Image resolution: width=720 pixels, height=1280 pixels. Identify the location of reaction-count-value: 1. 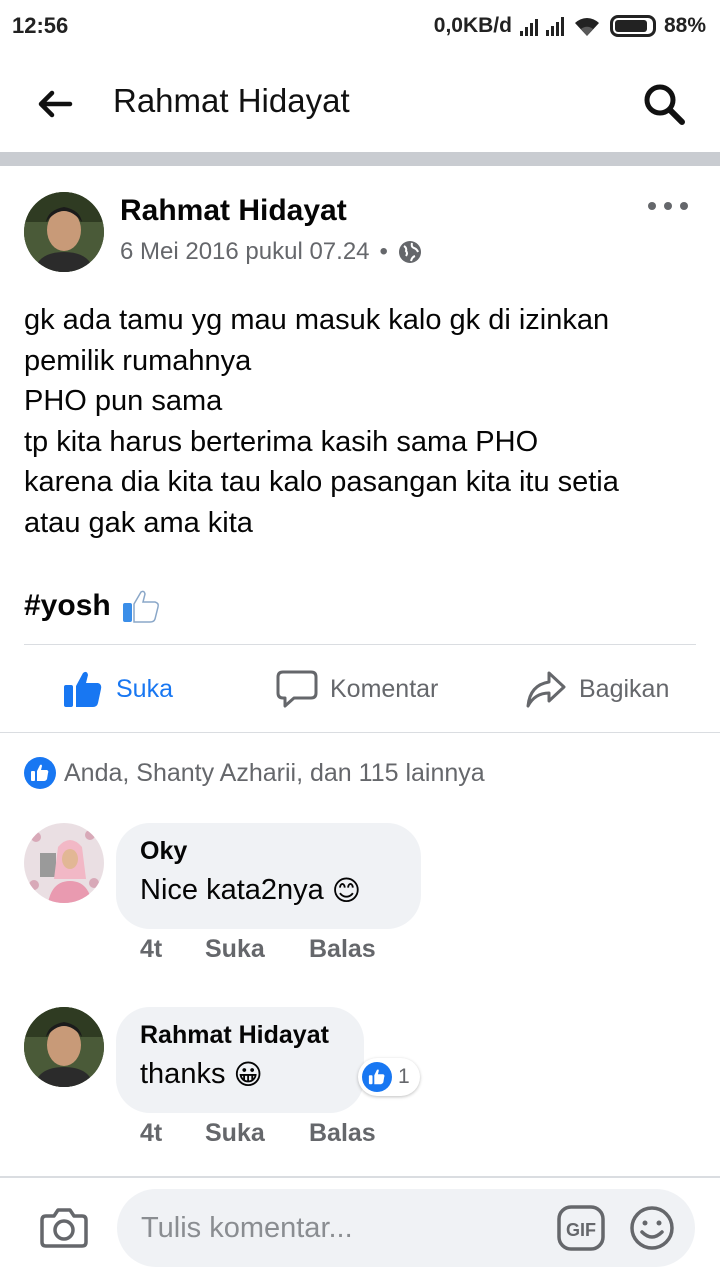
(404, 1076).